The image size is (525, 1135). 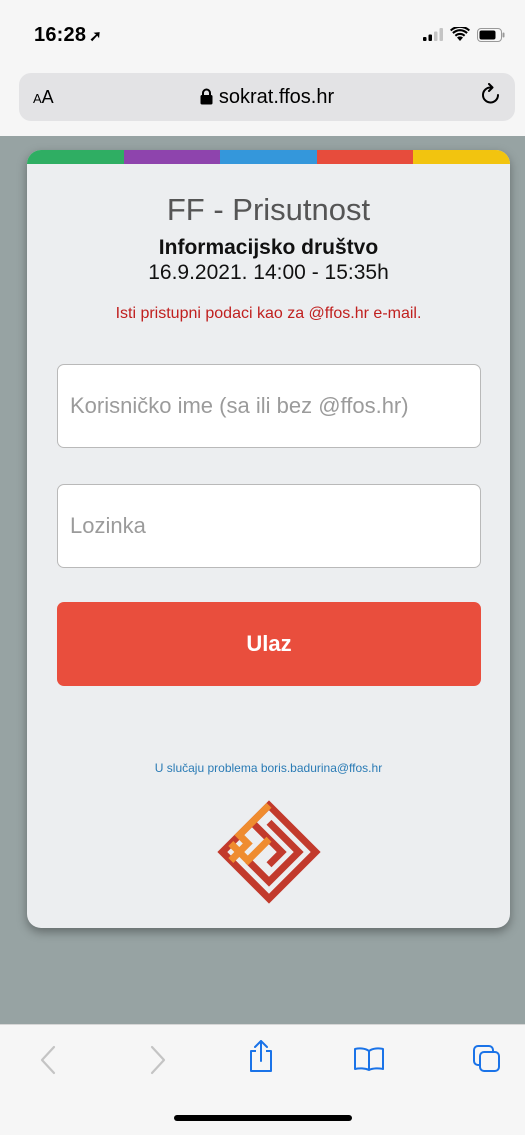 I want to click on location-arrow-icon: ➚, so click(x=95, y=36).